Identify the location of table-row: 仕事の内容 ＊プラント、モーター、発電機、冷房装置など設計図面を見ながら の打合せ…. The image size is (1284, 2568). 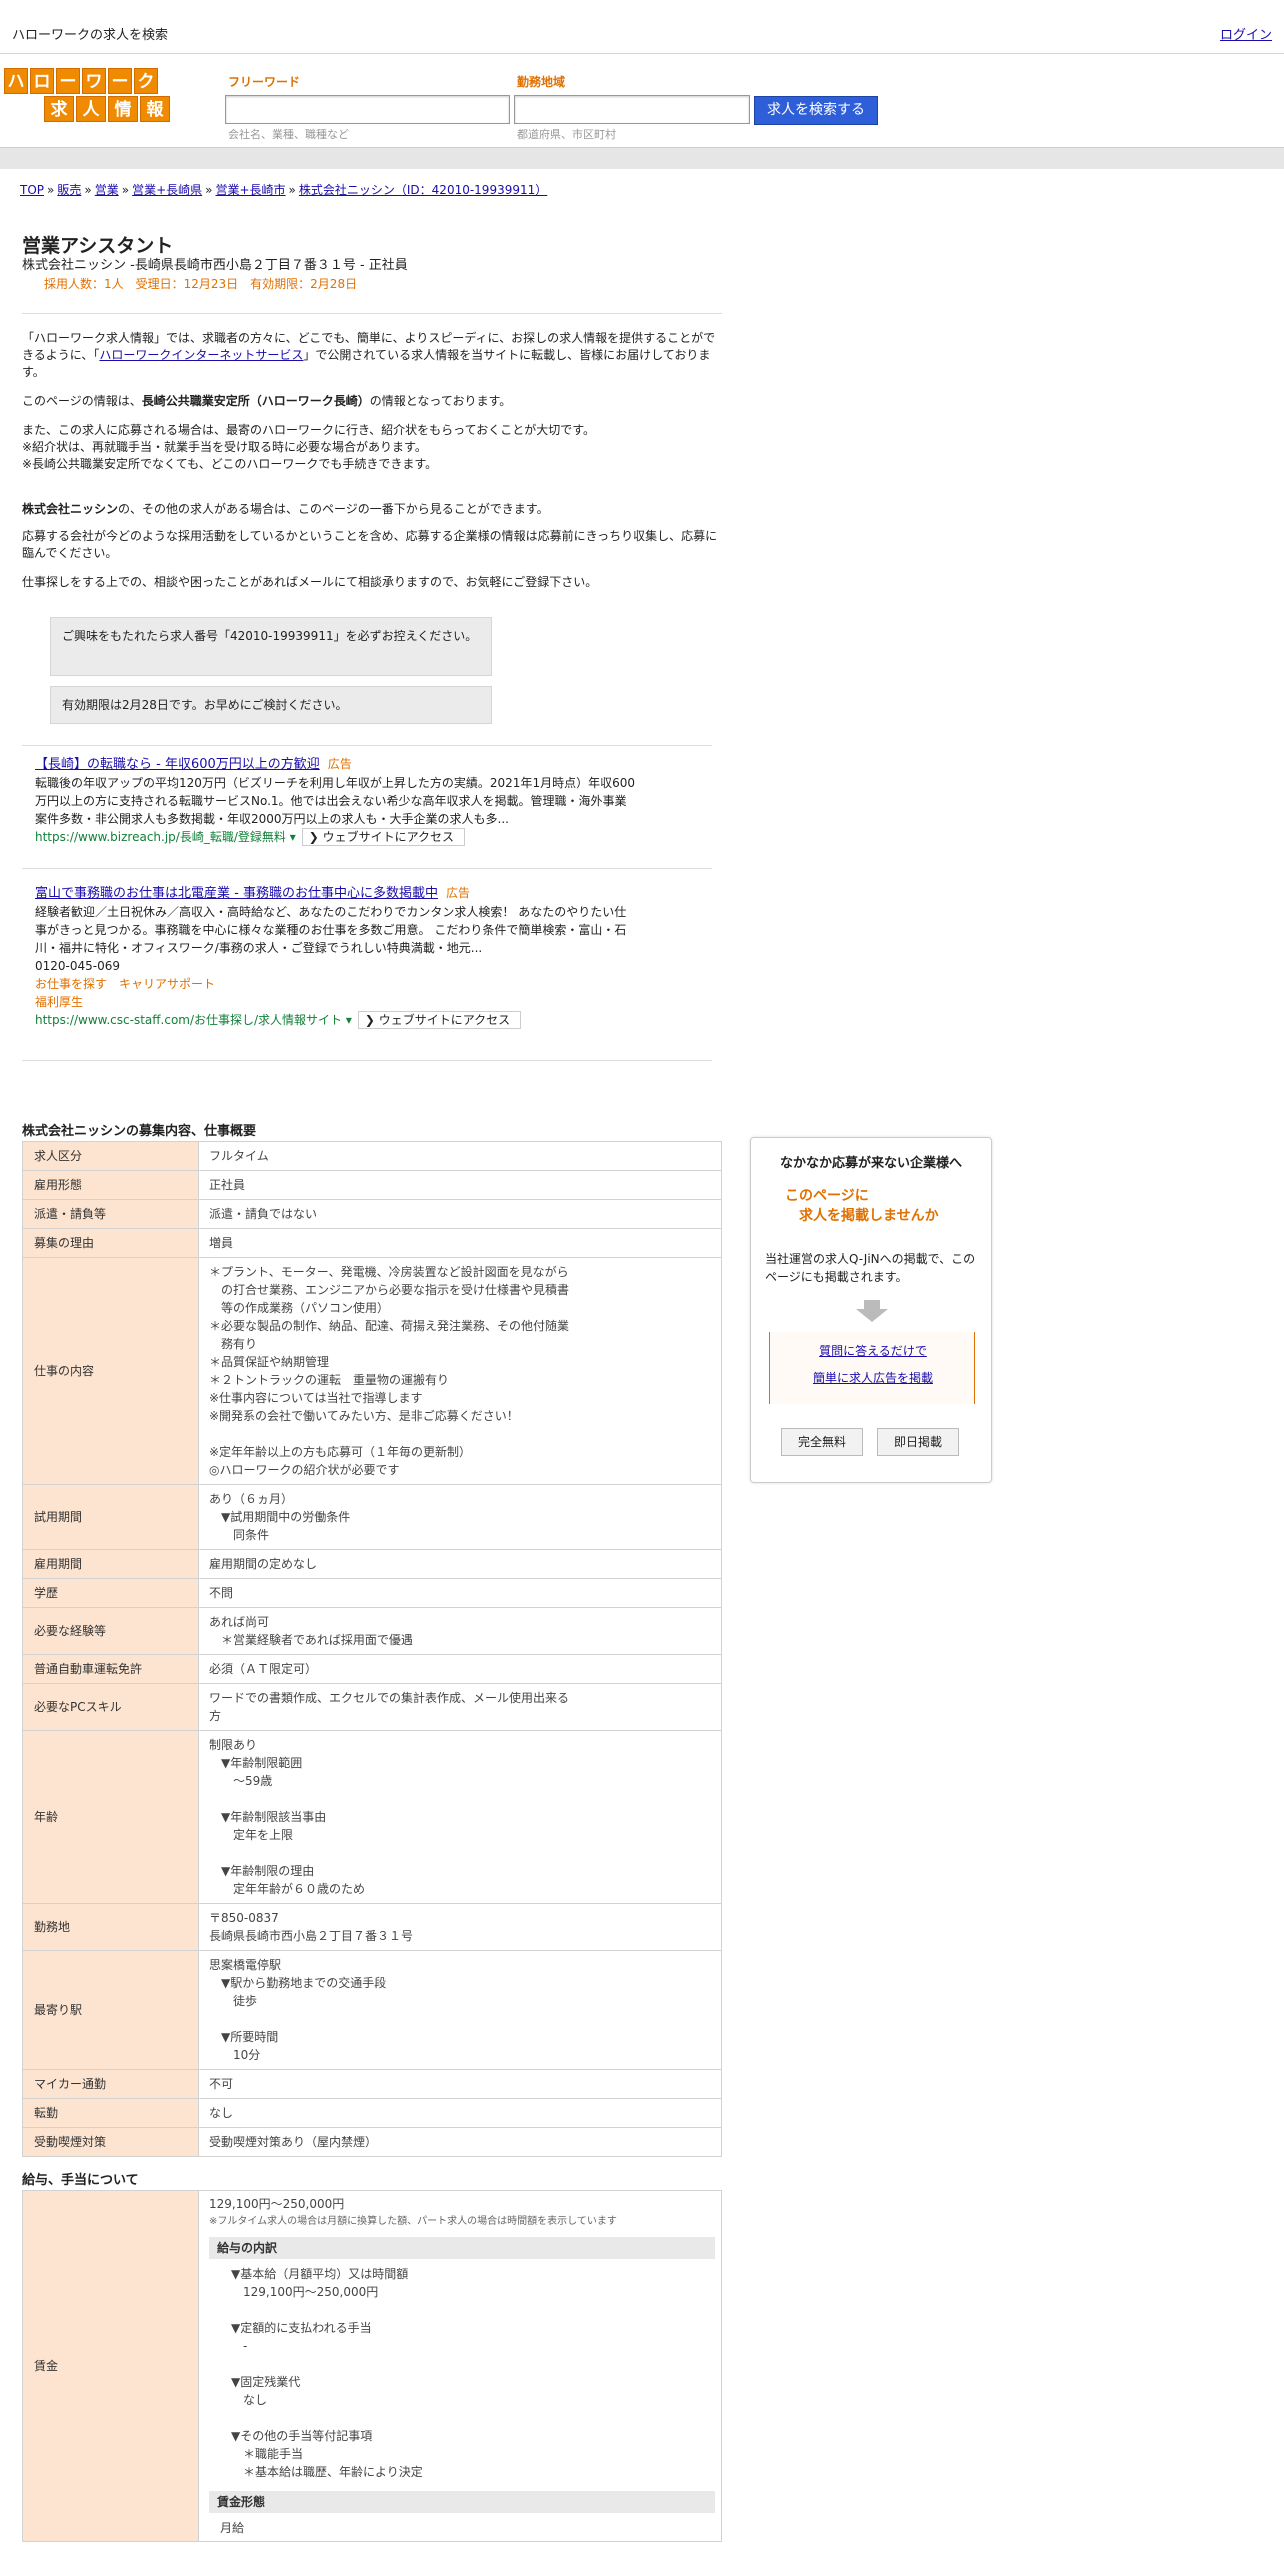
(372, 1371).